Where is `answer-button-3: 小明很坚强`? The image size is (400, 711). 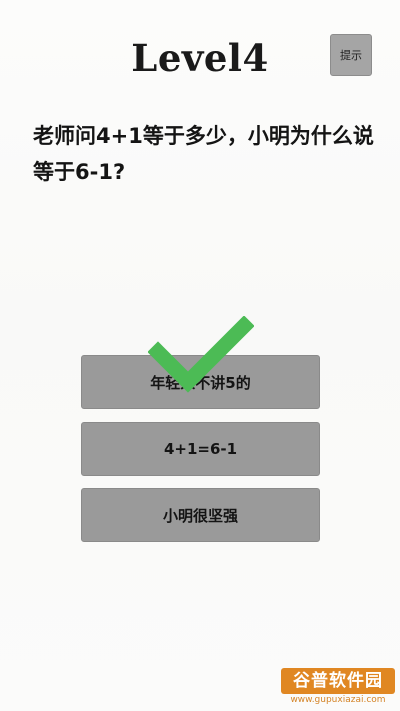 answer-button-3: 小明很坚强 is located at coordinates (200, 515).